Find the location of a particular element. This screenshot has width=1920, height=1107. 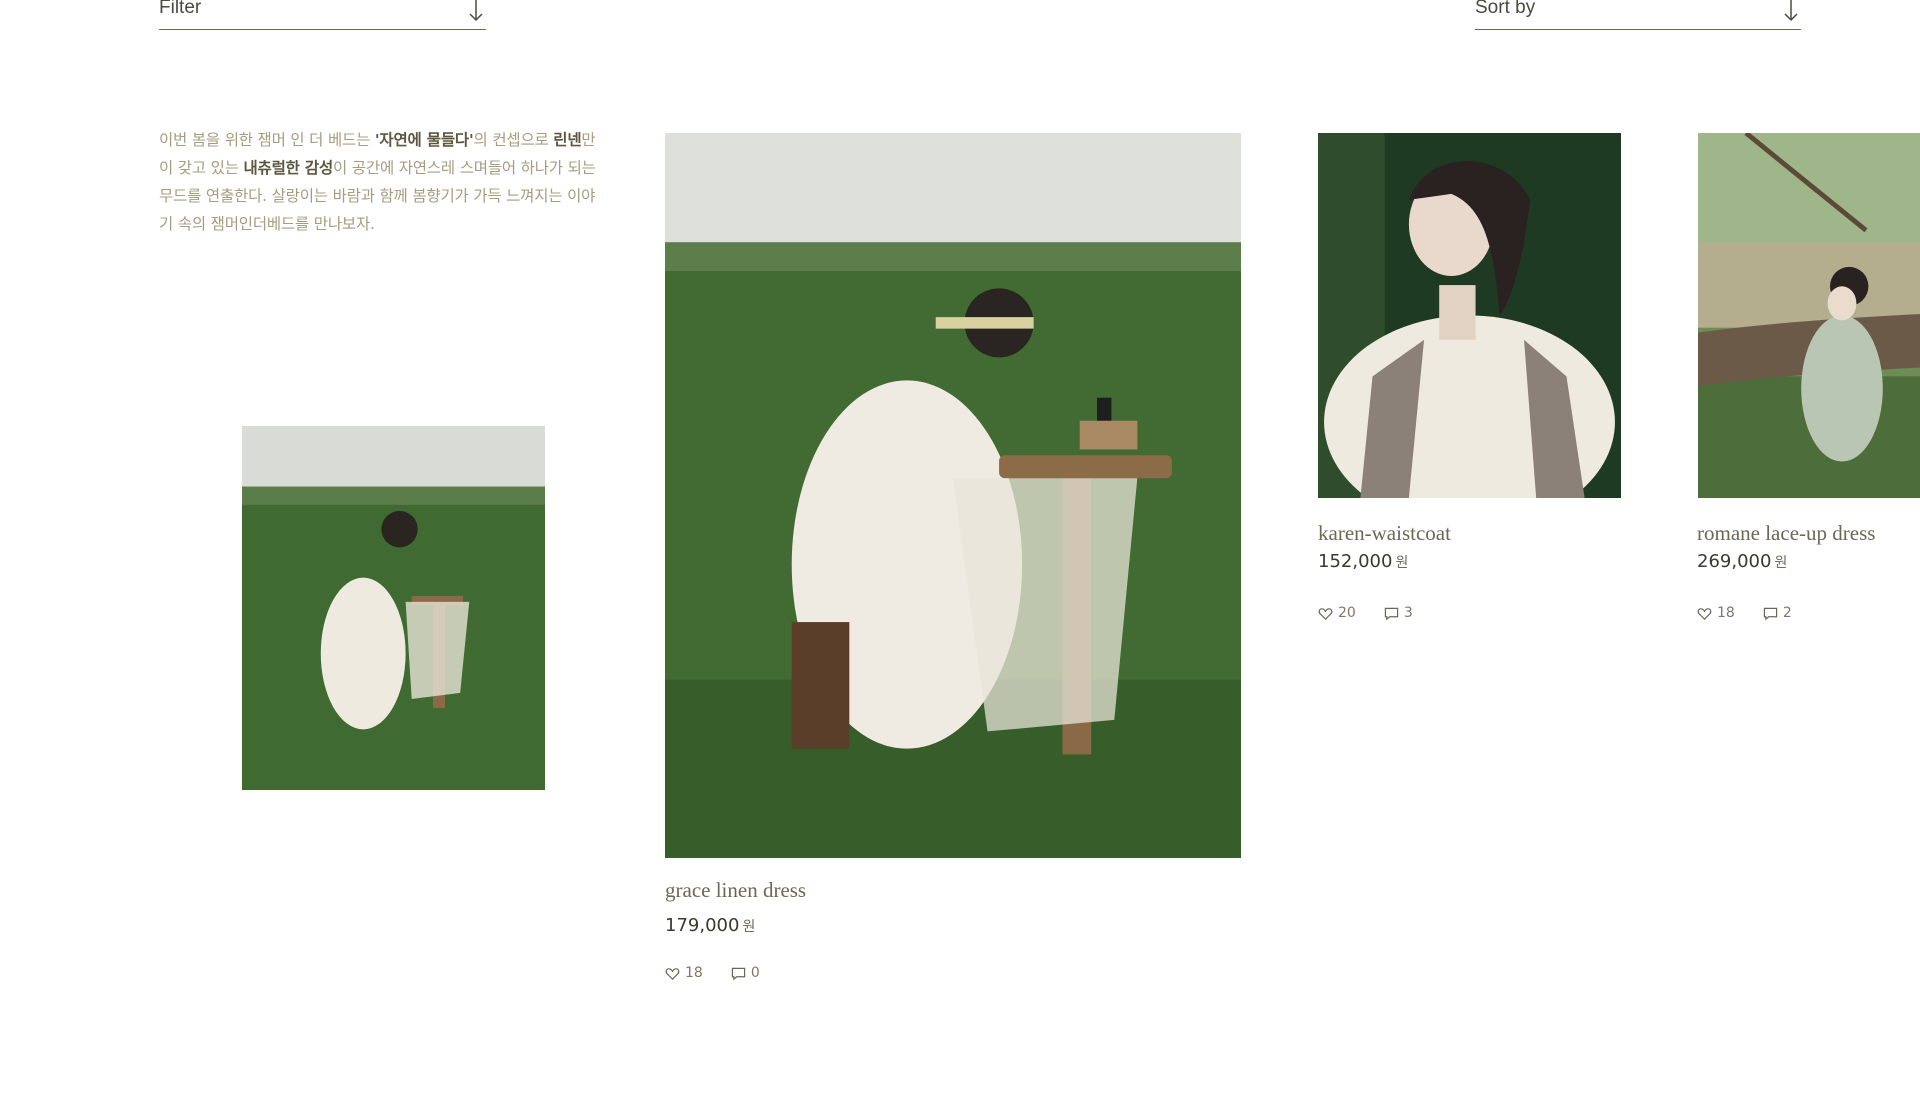

comment-button: 3 is located at coordinates (1398, 613).